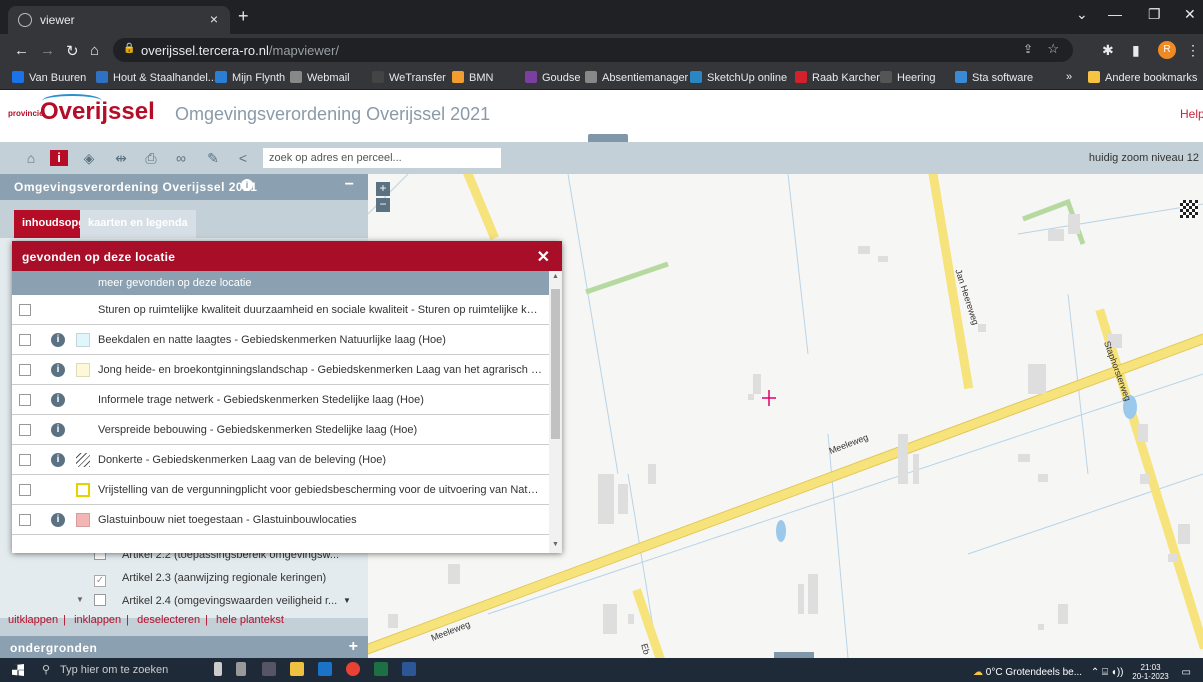 The height and width of the screenshot is (682, 1203). I want to click on cortana-icon, so click(241, 669).